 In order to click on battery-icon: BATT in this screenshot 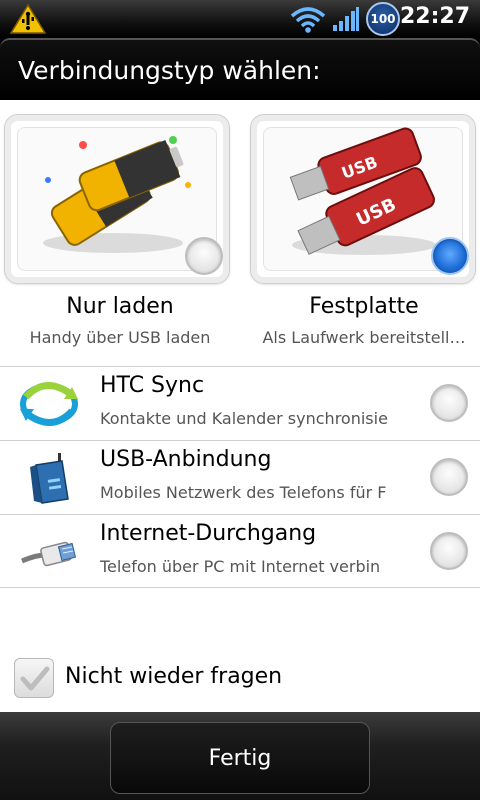, I will do `click(117, 194)`.